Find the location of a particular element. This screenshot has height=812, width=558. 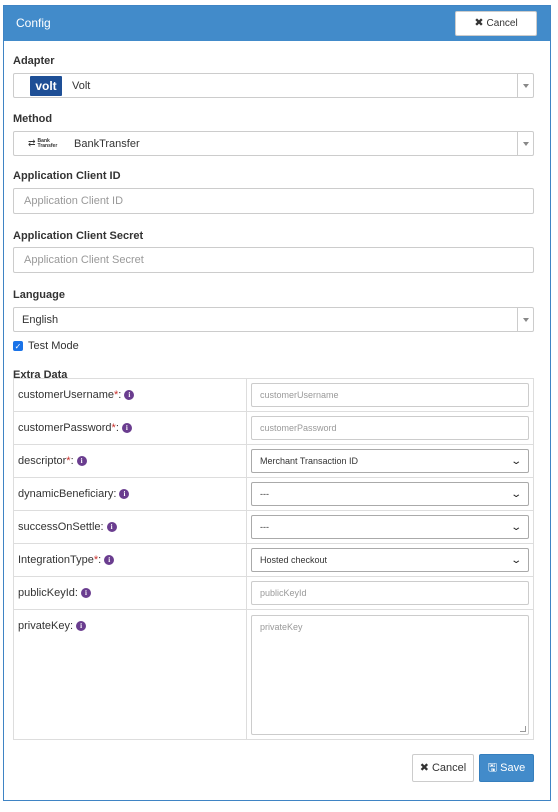

adapter-caret is located at coordinates (525, 85).